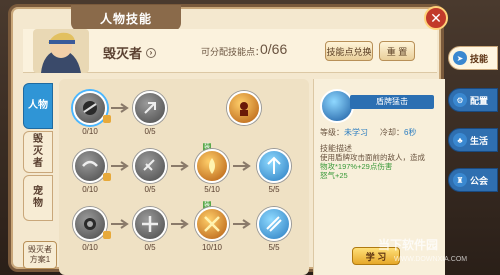  I want to click on gear-icon: ⚙, so click(460, 100).